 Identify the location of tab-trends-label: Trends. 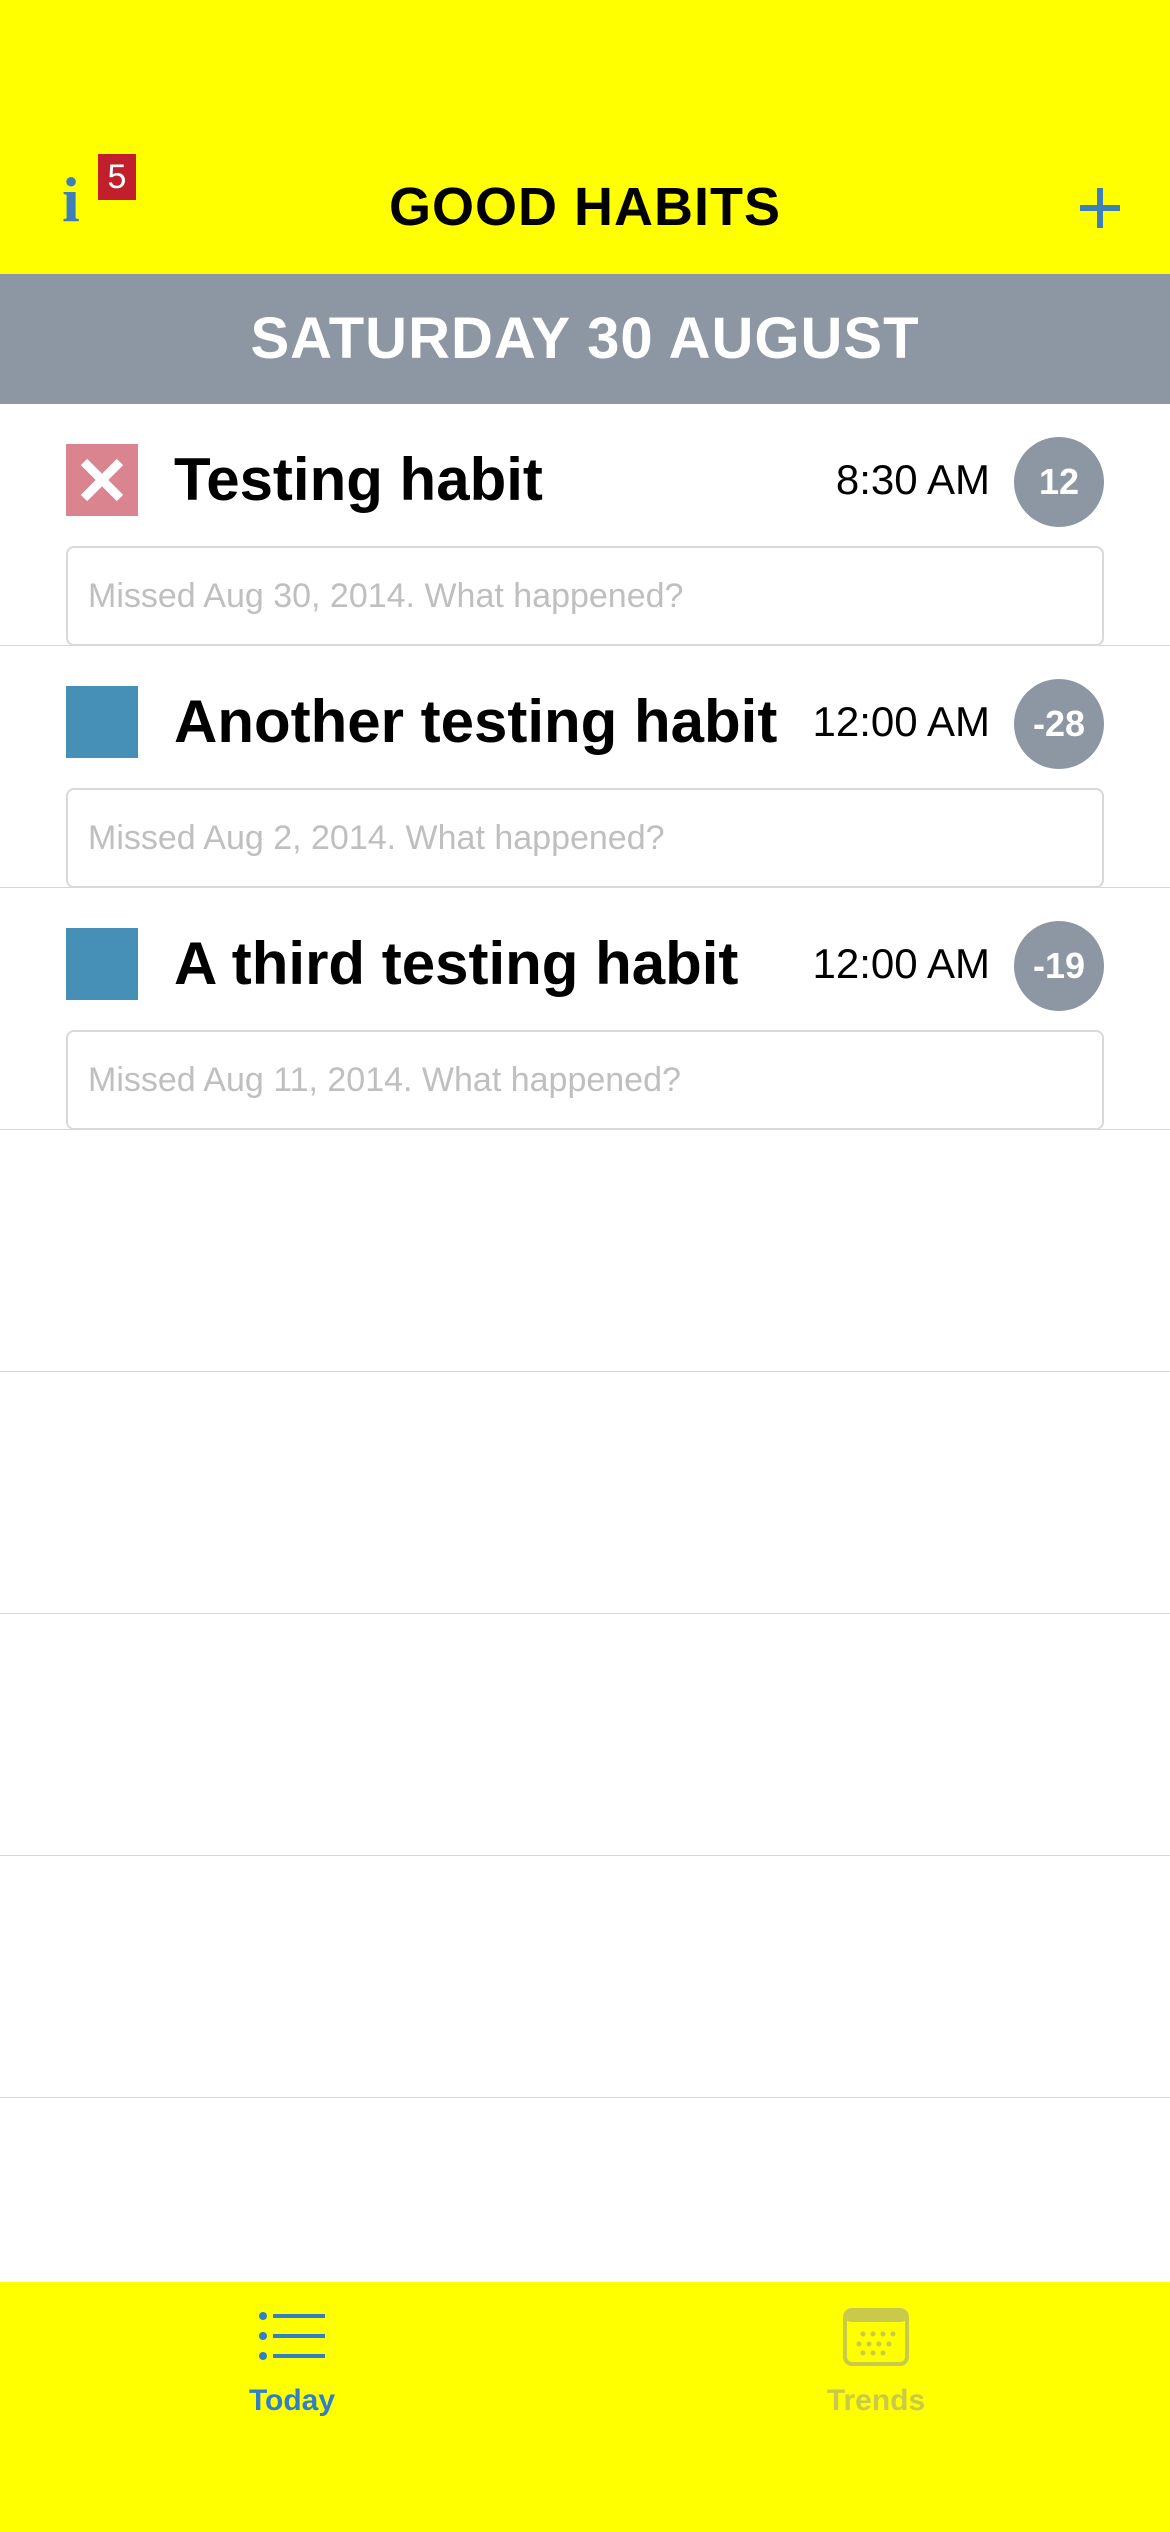
(876, 2400).